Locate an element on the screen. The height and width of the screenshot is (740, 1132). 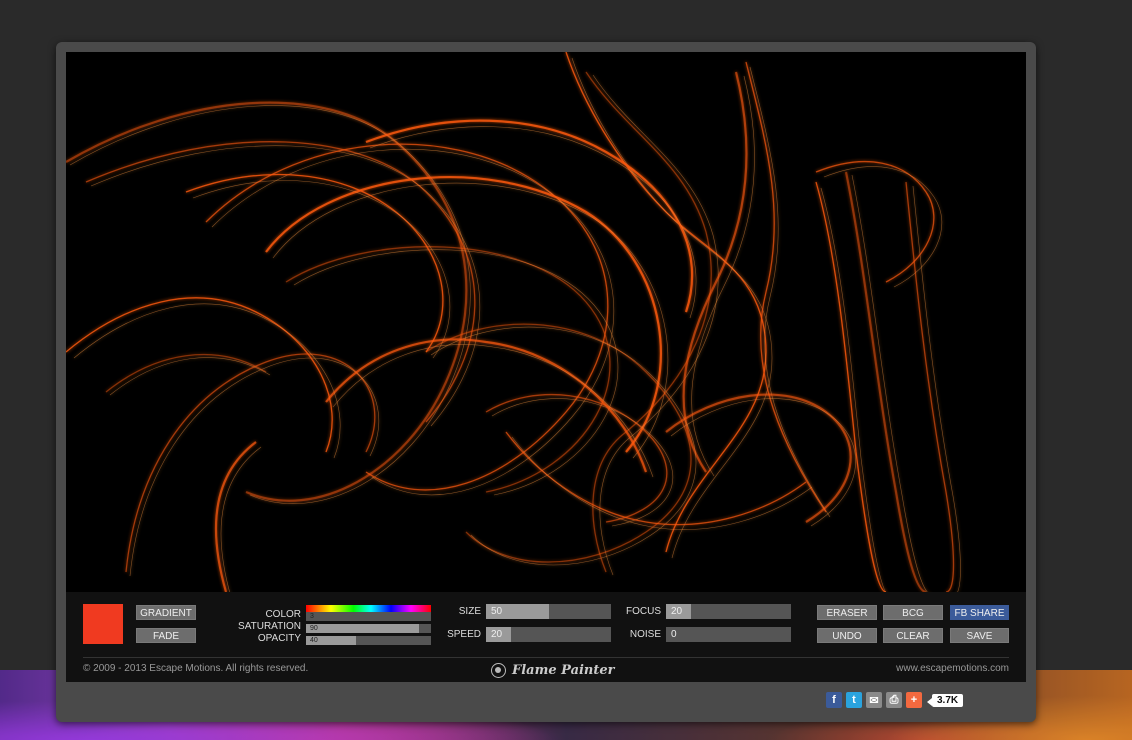
print-icon: ⎙ is located at coordinates (894, 700).